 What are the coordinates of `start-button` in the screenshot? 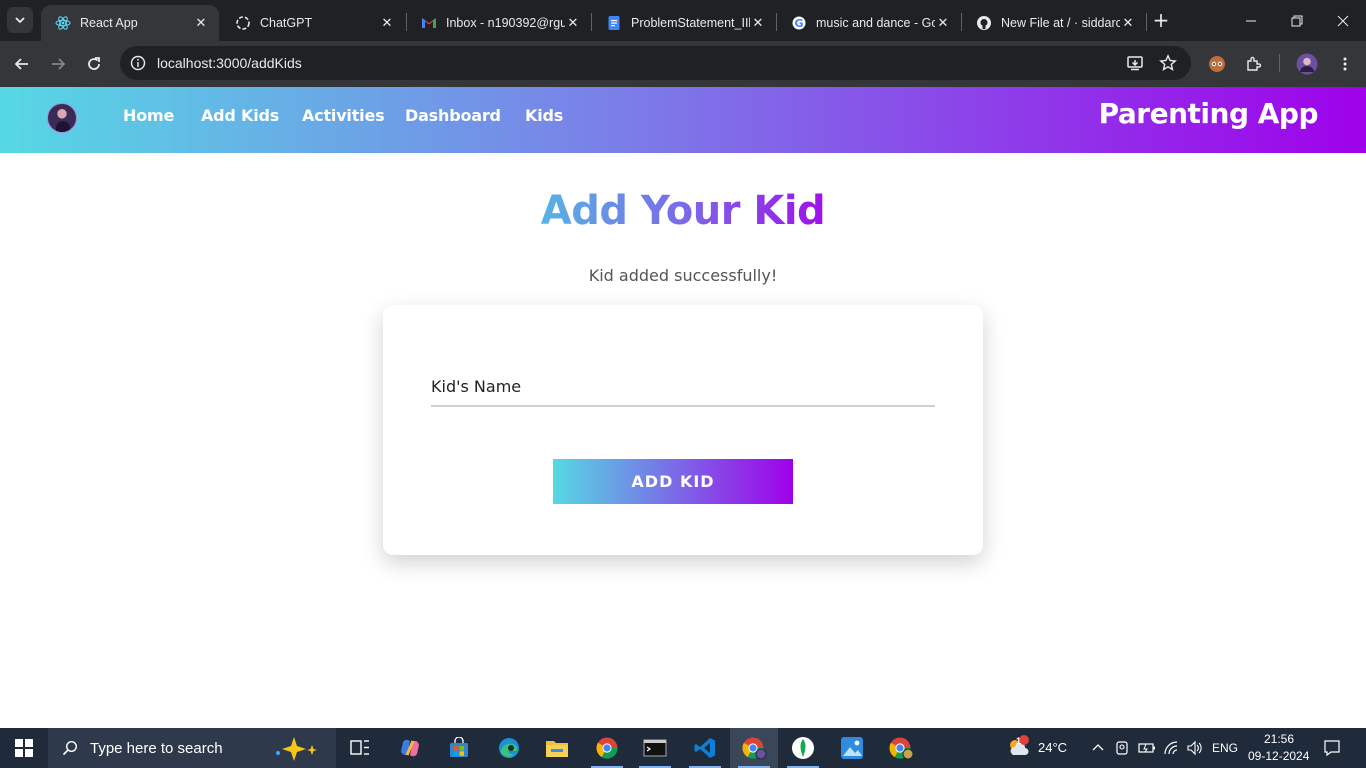 It's located at (24, 748).